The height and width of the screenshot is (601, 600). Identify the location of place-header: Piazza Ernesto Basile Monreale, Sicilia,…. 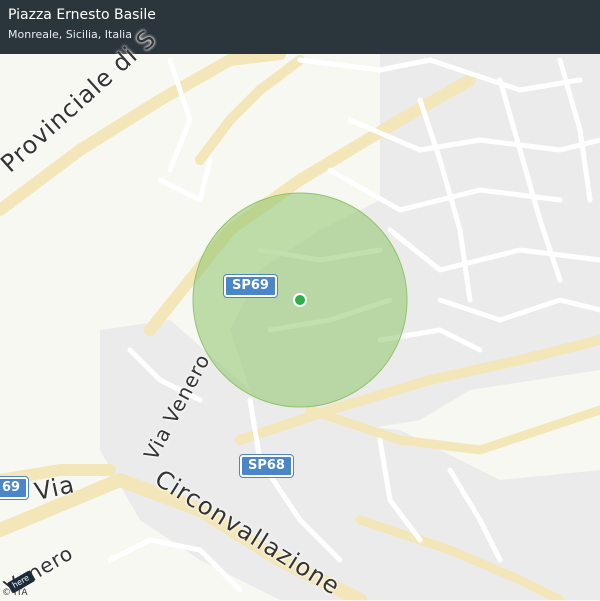
(300, 27).